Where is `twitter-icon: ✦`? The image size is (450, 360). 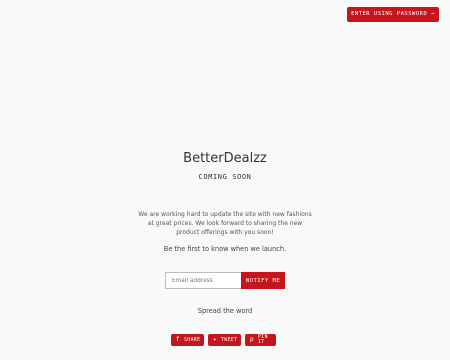
twitter-icon: ✦ is located at coordinates (215, 339).